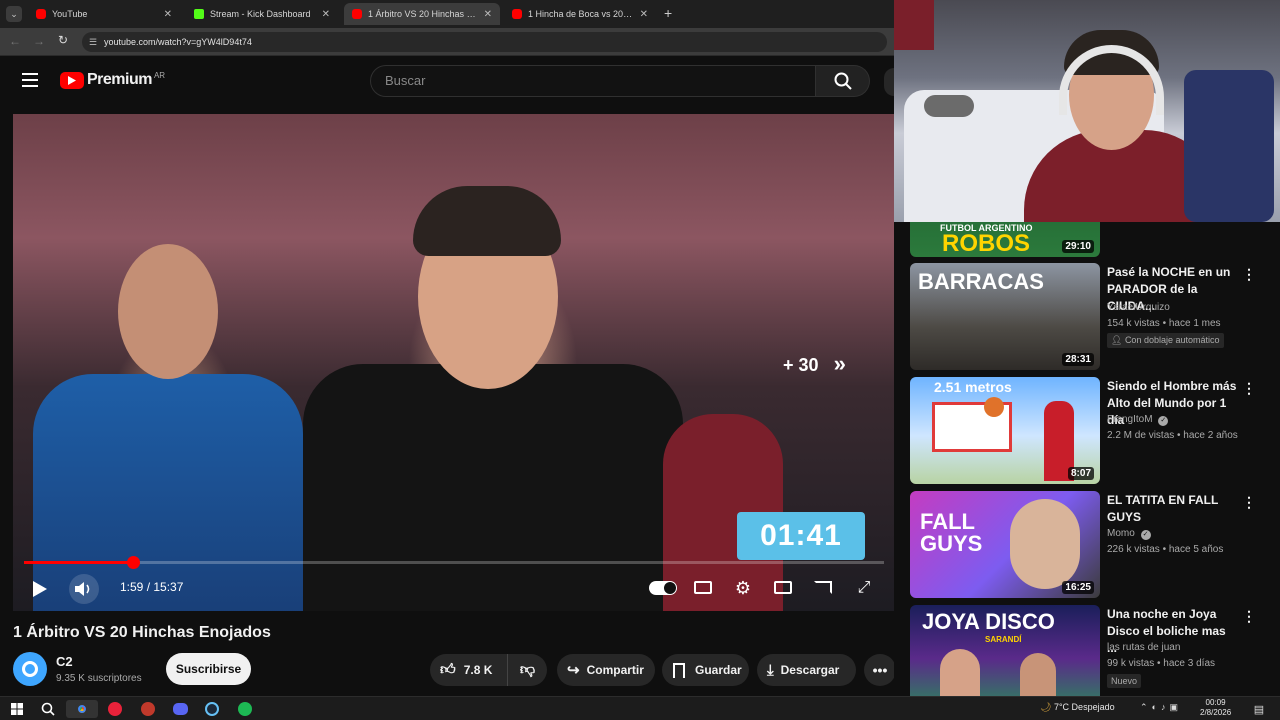  What do you see at coordinates (478, 670) in the screenshot?
I see `like-count: 7.8 K` at bounding box center [478, 670].